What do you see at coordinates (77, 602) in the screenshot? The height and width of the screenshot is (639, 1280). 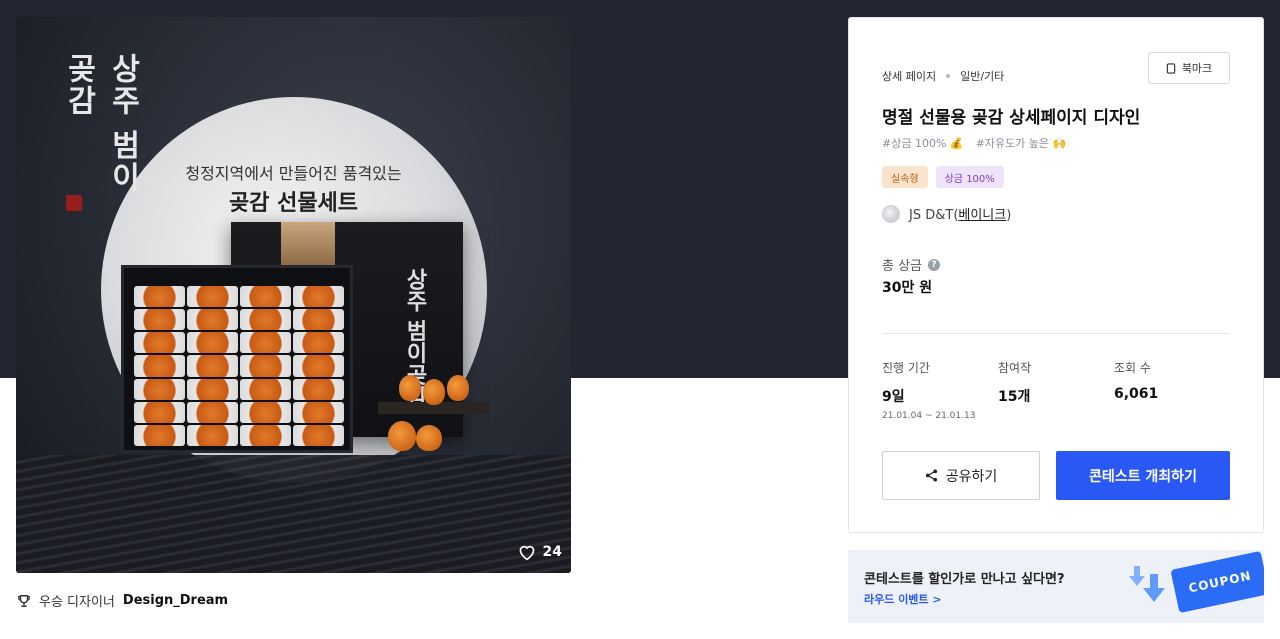 I see `winner-prefix: 우승 디자이너` at bounding box center [77, 602].